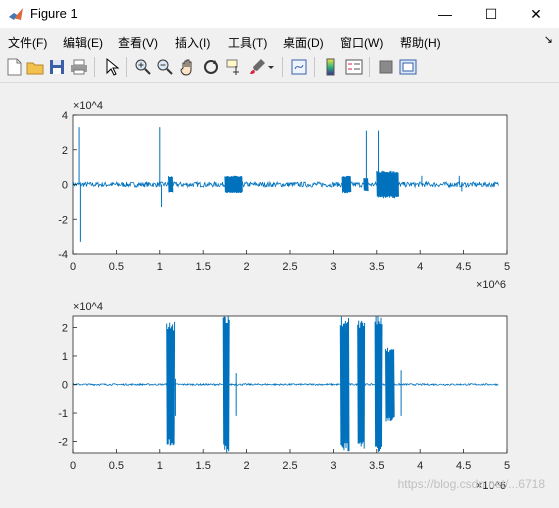 The width and height of the screenshot is (559, 508). I want to click on y-tick-label: 1, so click(65, 357).